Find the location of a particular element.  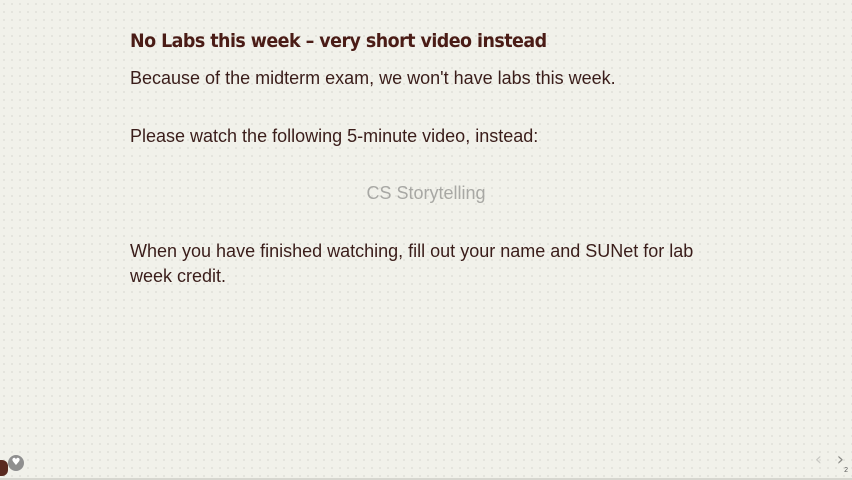

page-number: 2 is located at coordinates (846, 470).